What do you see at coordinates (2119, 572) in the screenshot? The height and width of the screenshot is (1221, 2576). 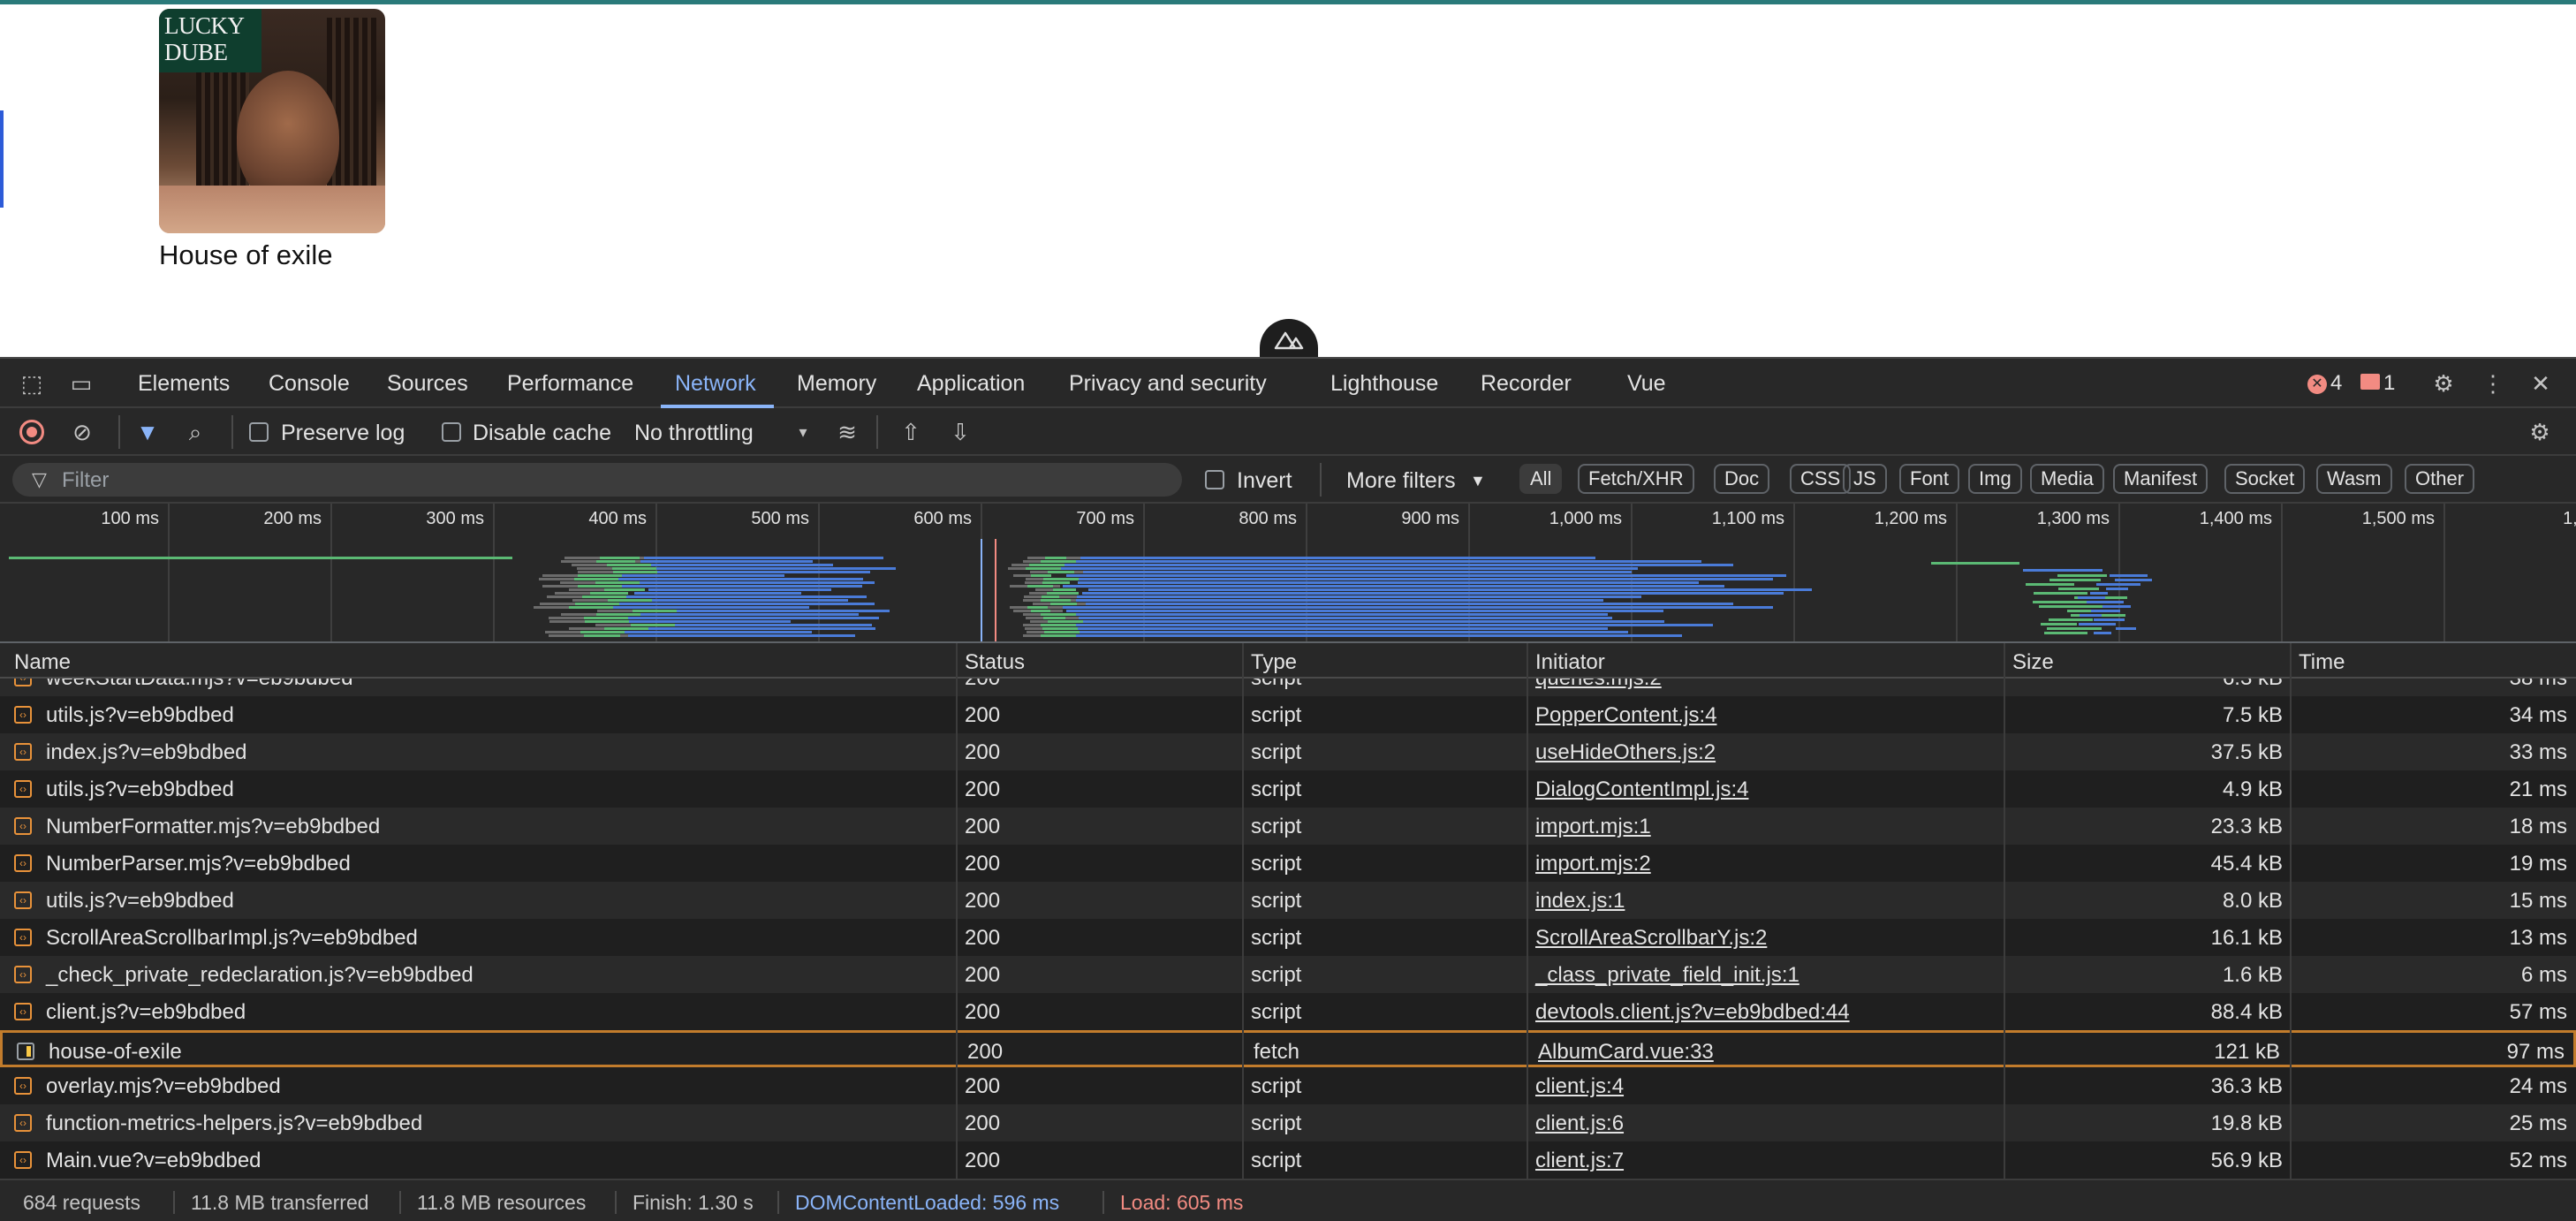 I see `timeline-gridline` at bounding box center [2119, 572].